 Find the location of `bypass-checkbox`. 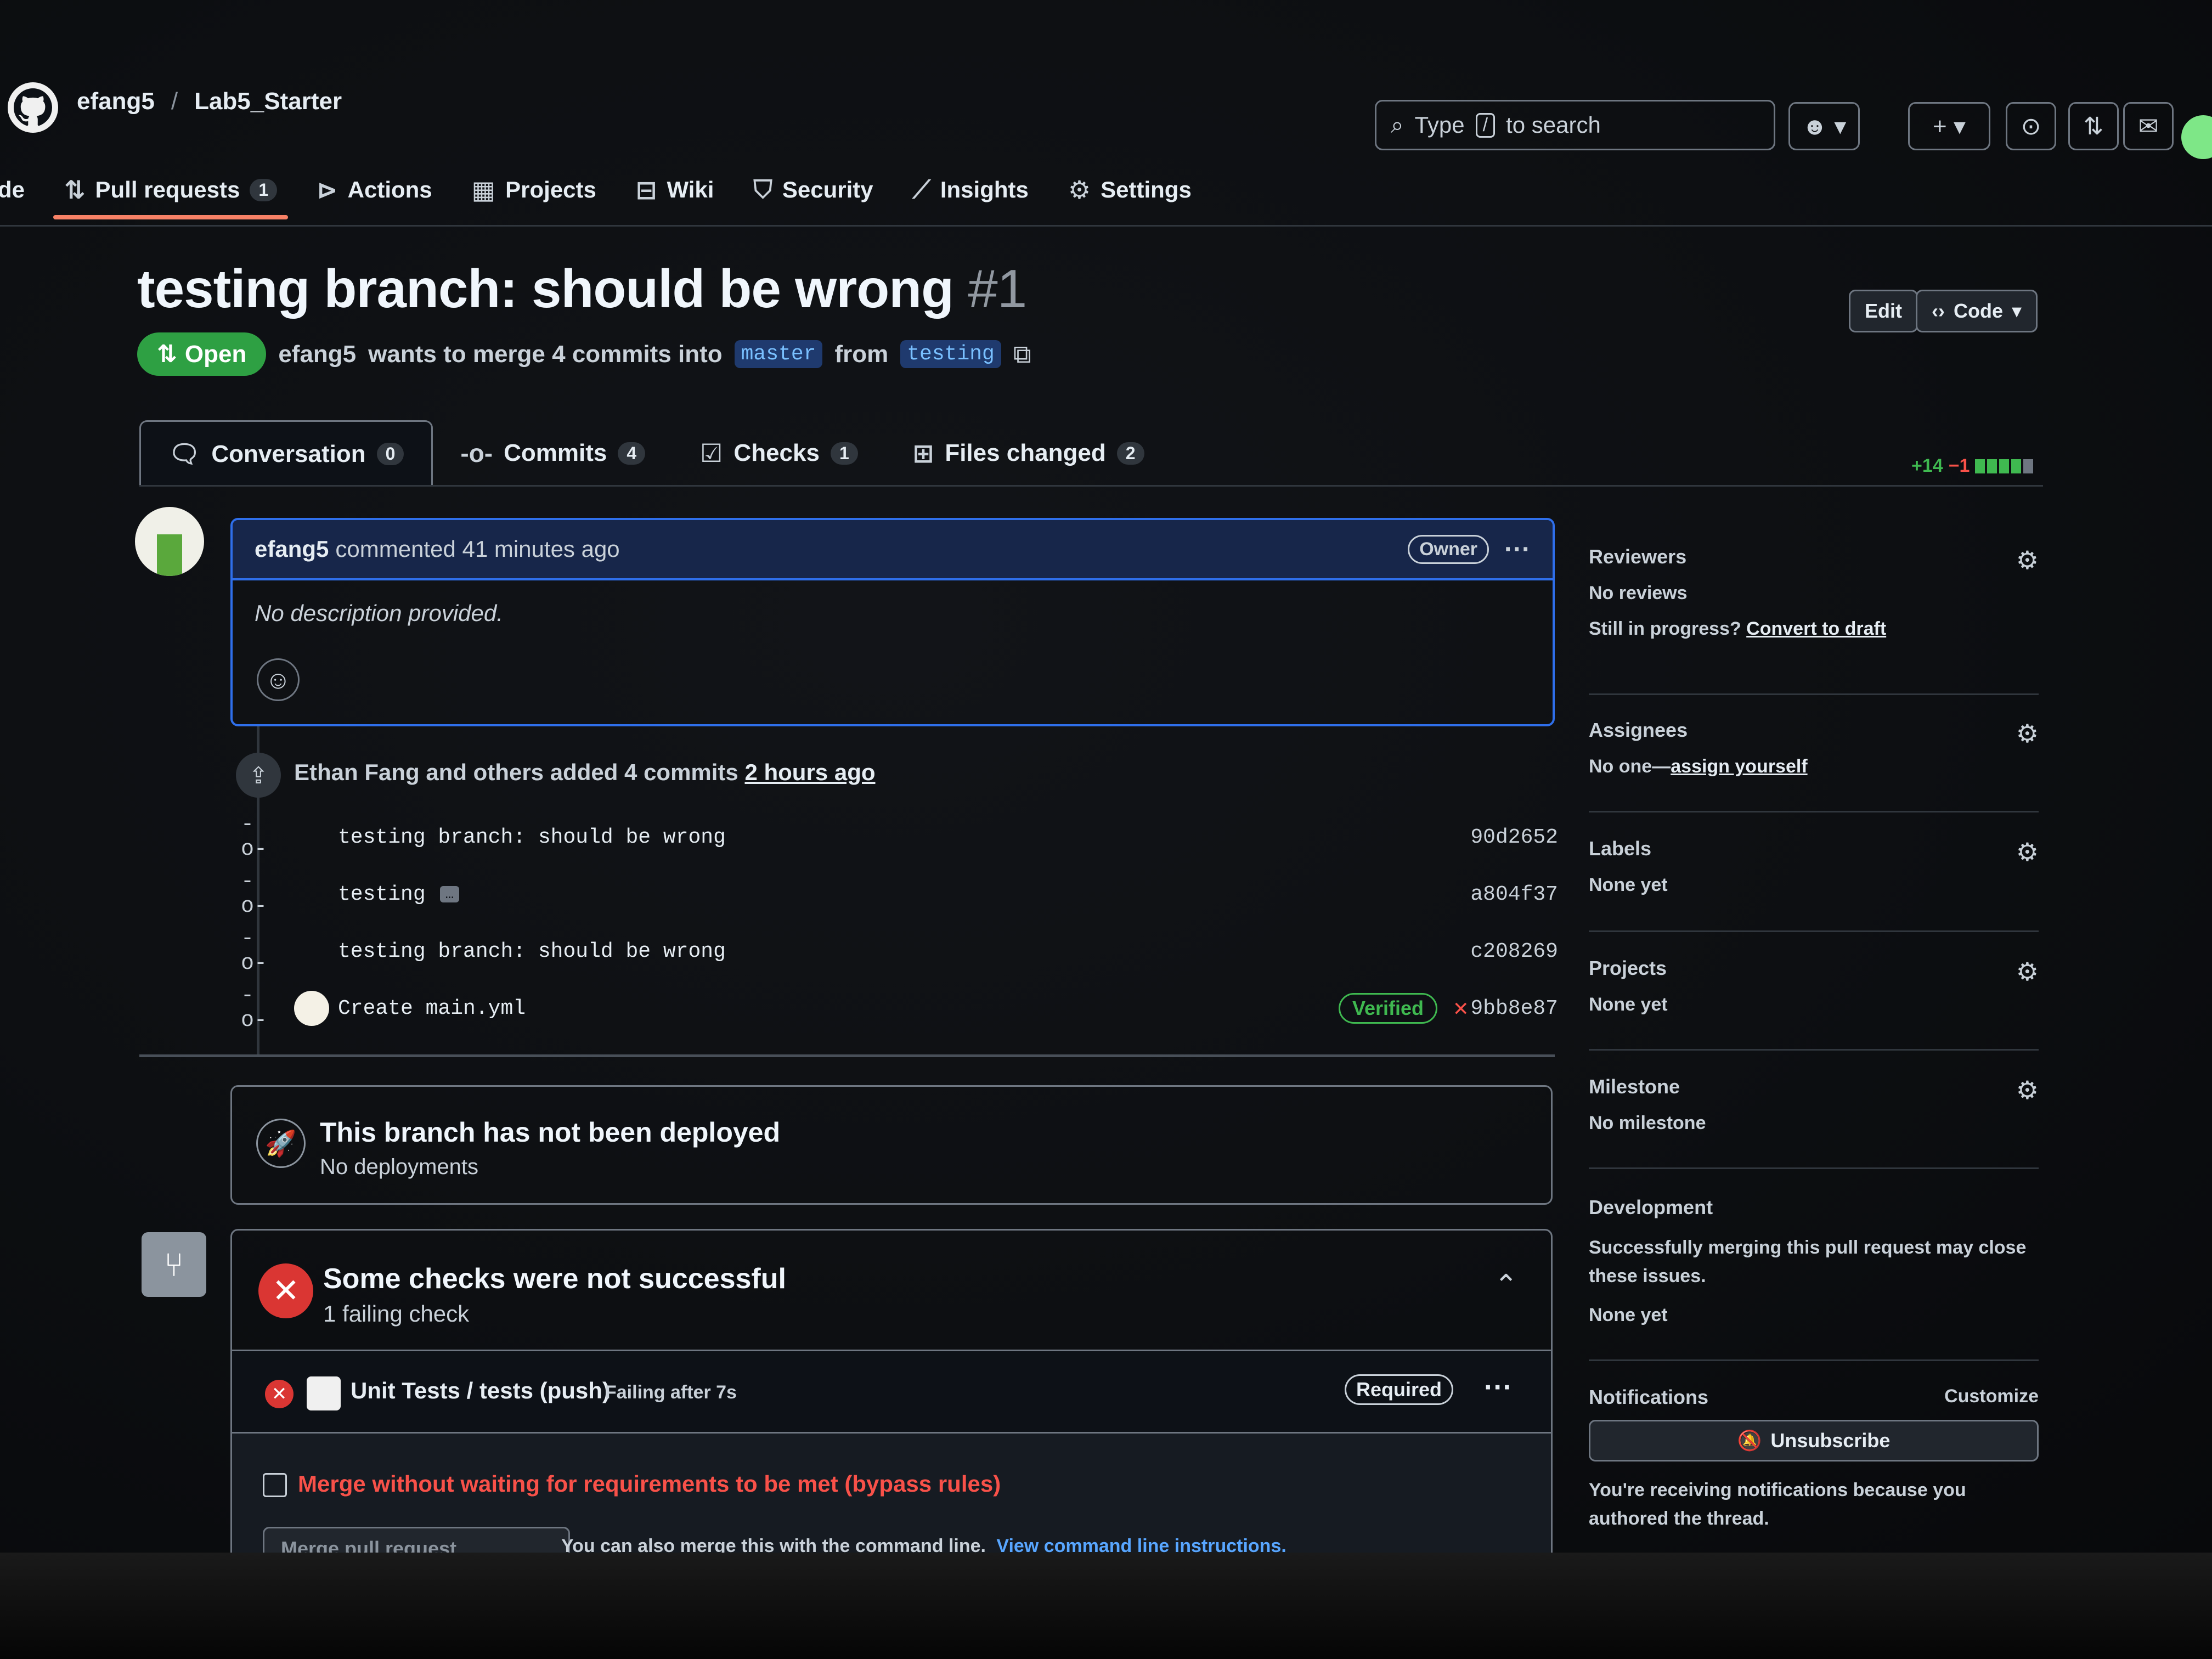

bypass-checkbox is located at coordinates (275, 1485).